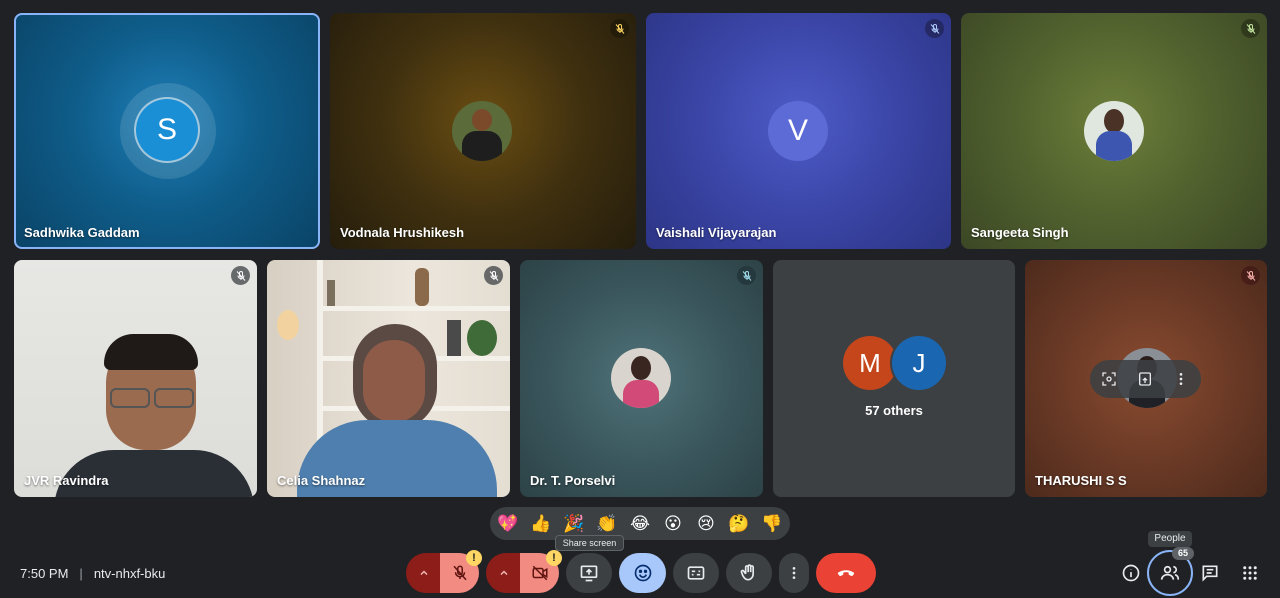  I want to click on participant-tile-sadhwika: S Sadhwika Gaddam, so click(167, 131).